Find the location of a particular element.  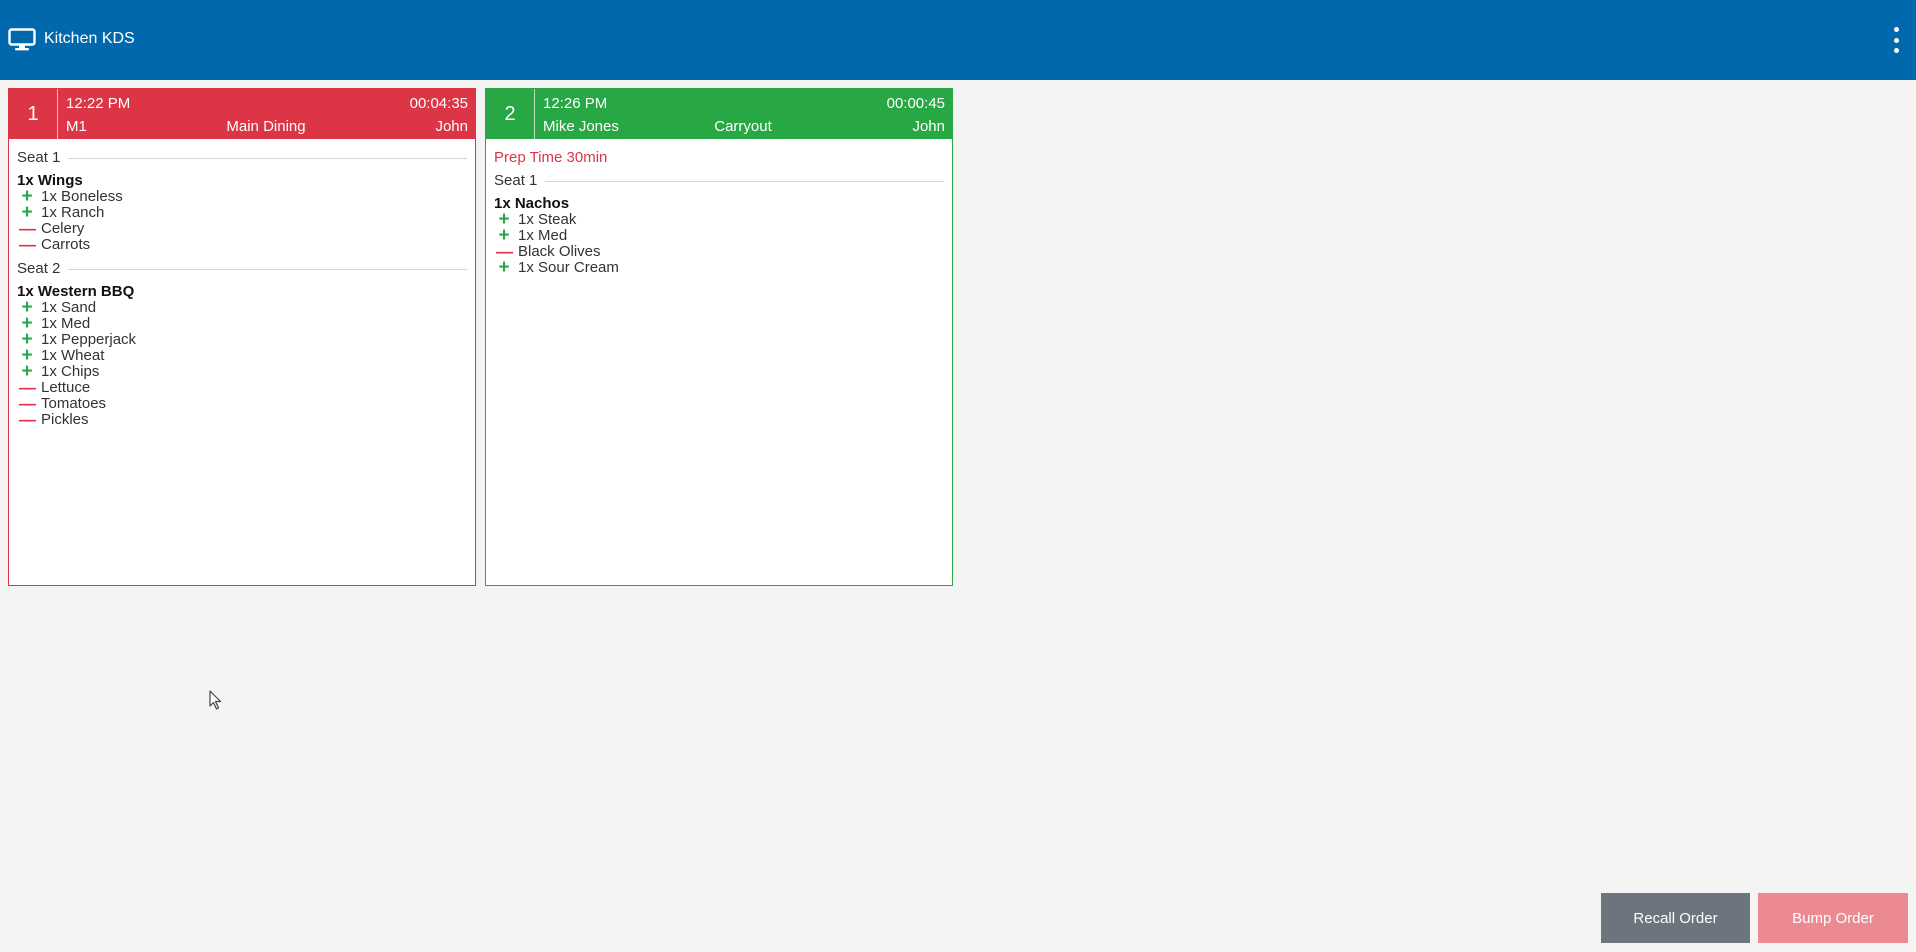

order-time: 12:22 PM is located at coordinates (98, 103).